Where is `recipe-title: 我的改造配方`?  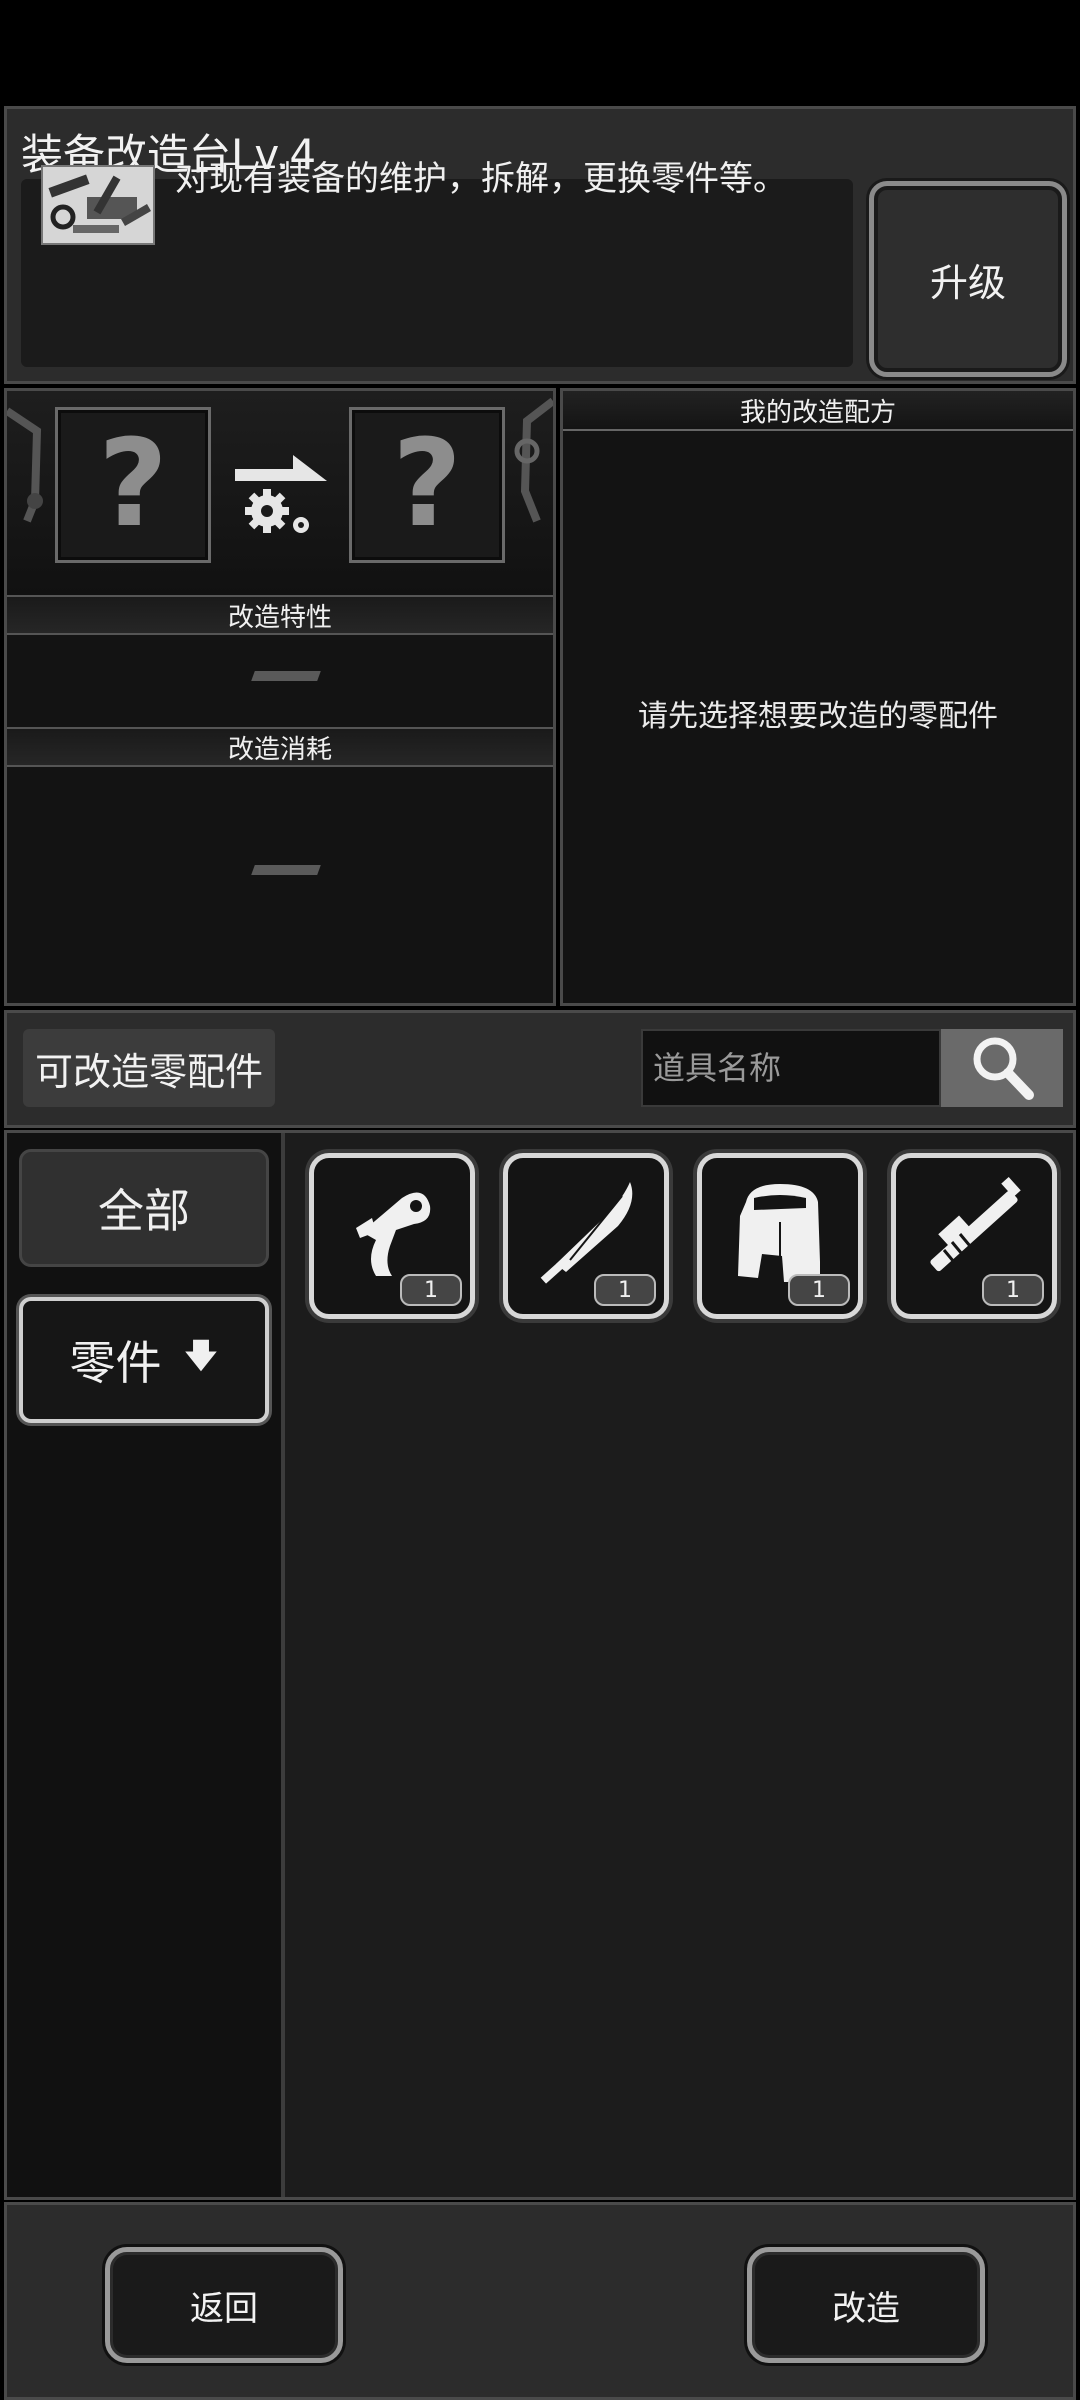
recipe-title: 我的改造配方 is located at coordinates (818, 411).